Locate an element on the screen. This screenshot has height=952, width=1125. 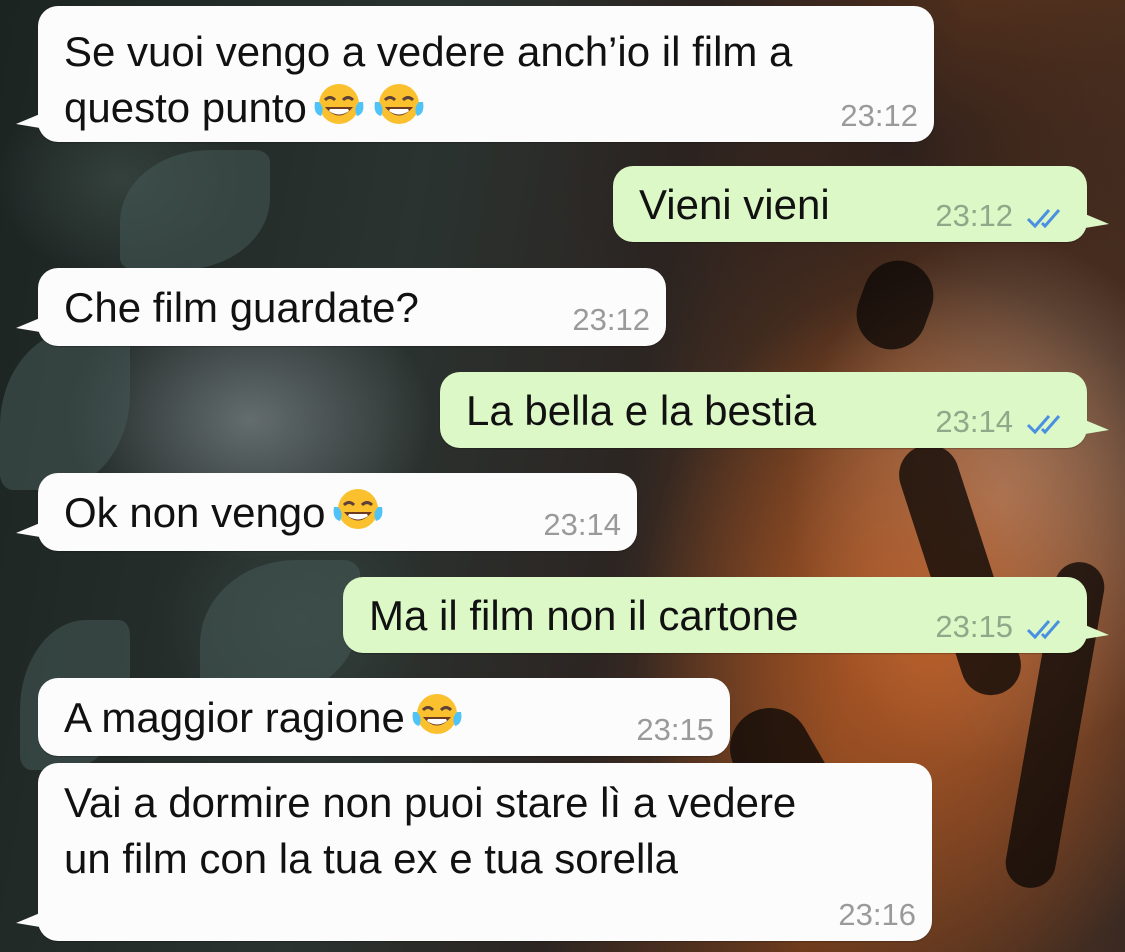
message-text-line: Ok non vengo is located at coordinates (195, 512).